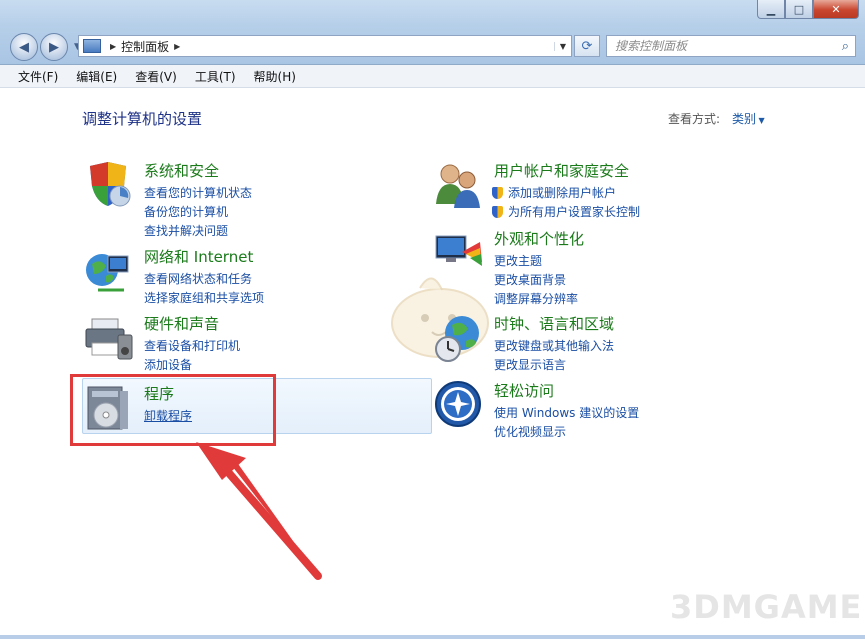  Describe the element at coordinates (275, 76) in the screenshot. I see `menu-help: 帮助(H)` at that location.